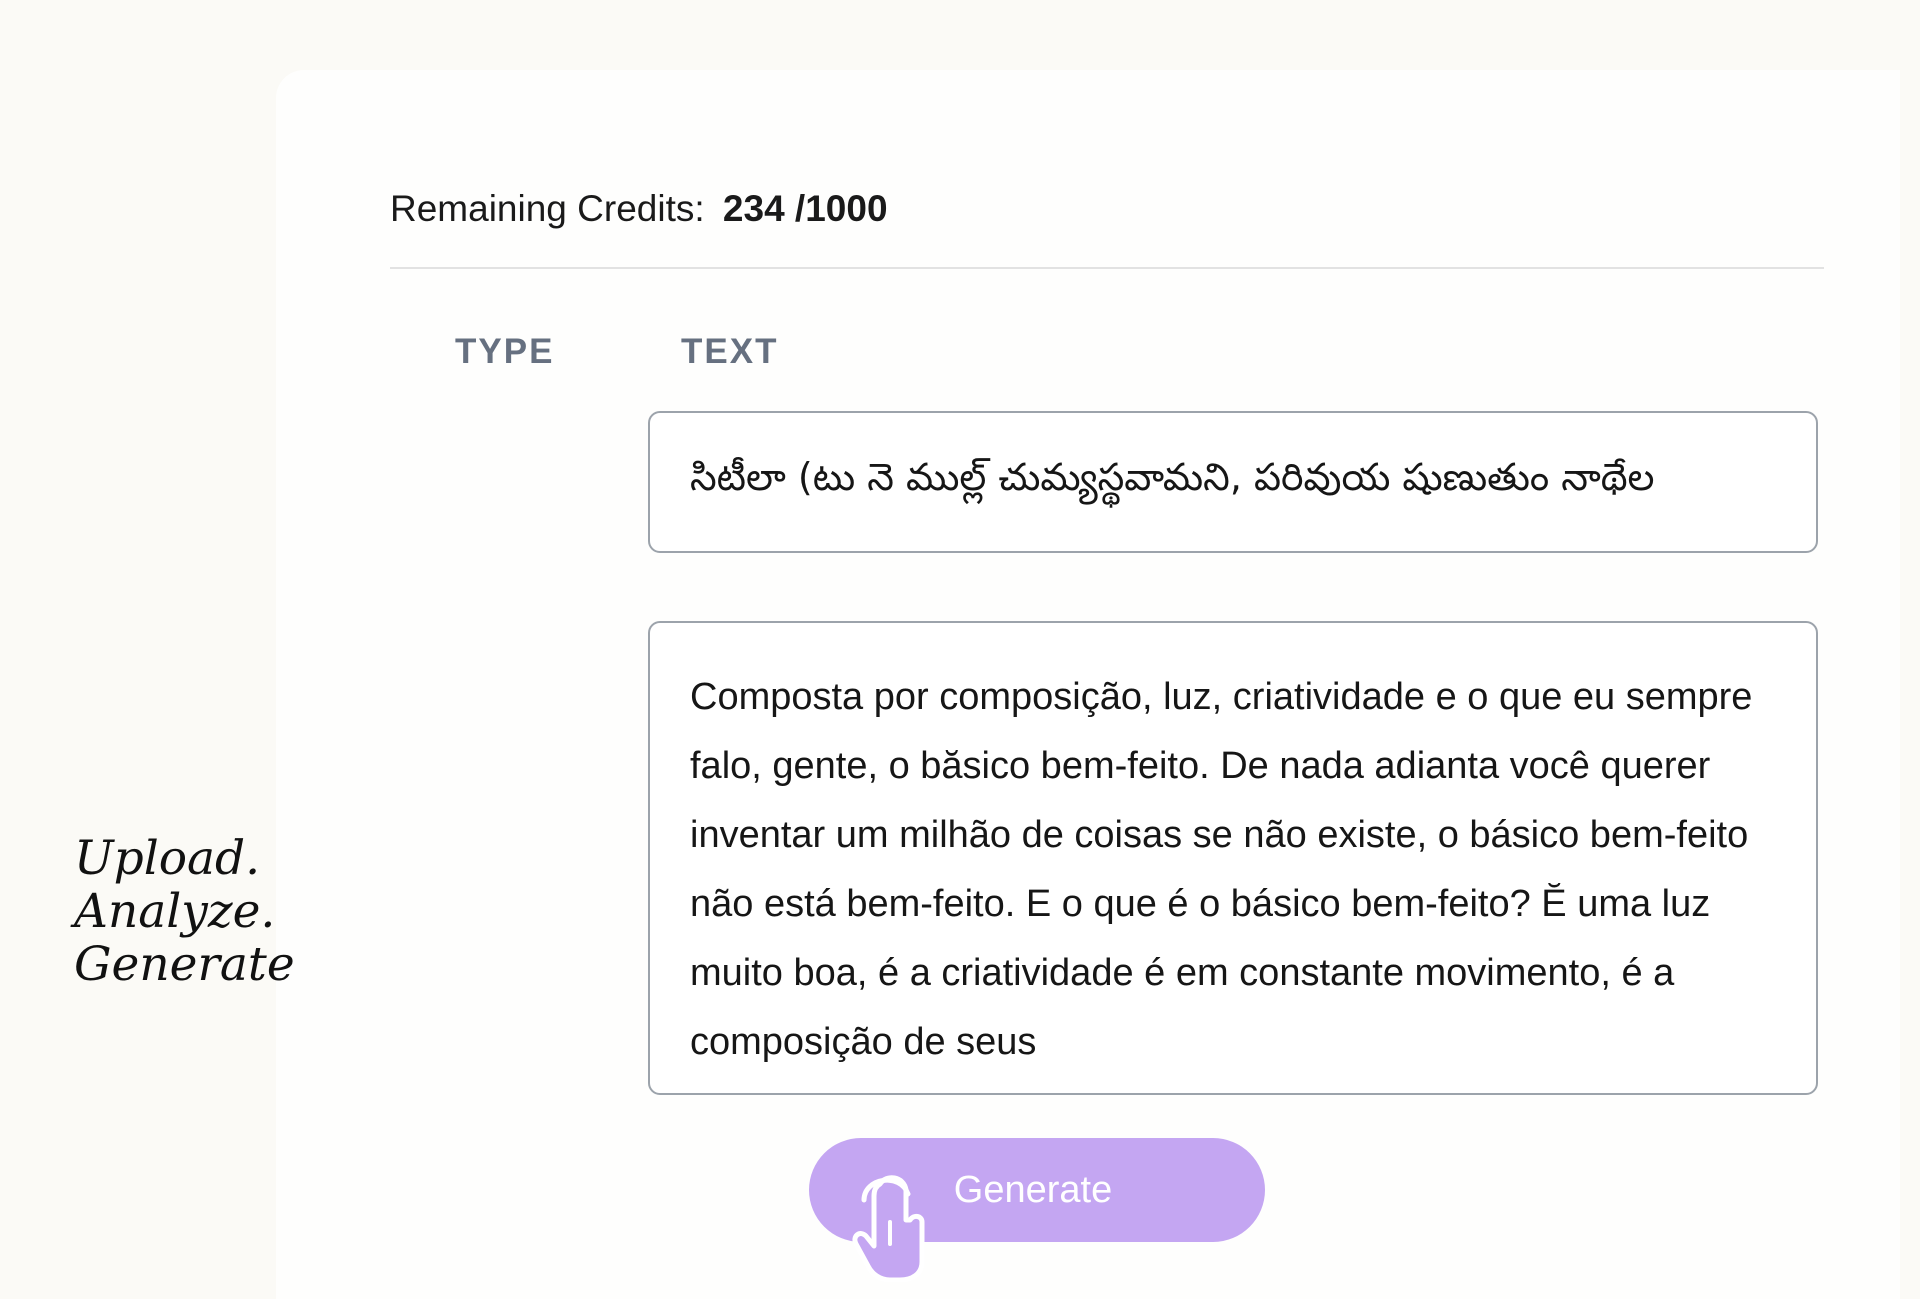 Image resolution: width=1920 pixels, height=1299 pixels. I want to click on column-header-text: TEXT, so click(730, 351).